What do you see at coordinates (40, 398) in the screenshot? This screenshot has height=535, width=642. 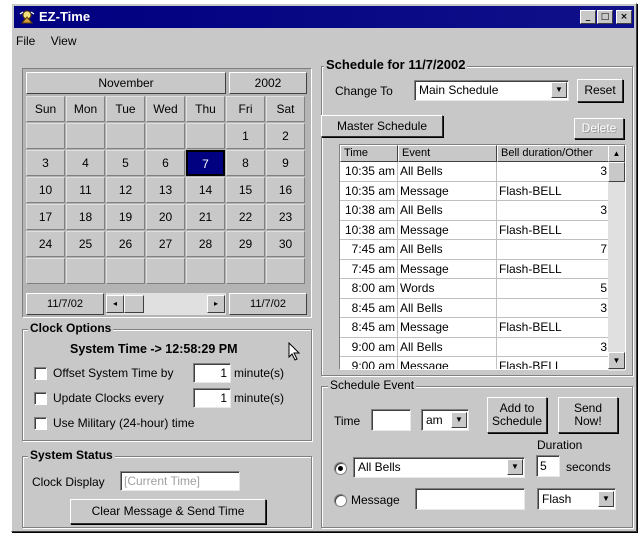 I see `update-checkbox` at bounding box center [40, 398].